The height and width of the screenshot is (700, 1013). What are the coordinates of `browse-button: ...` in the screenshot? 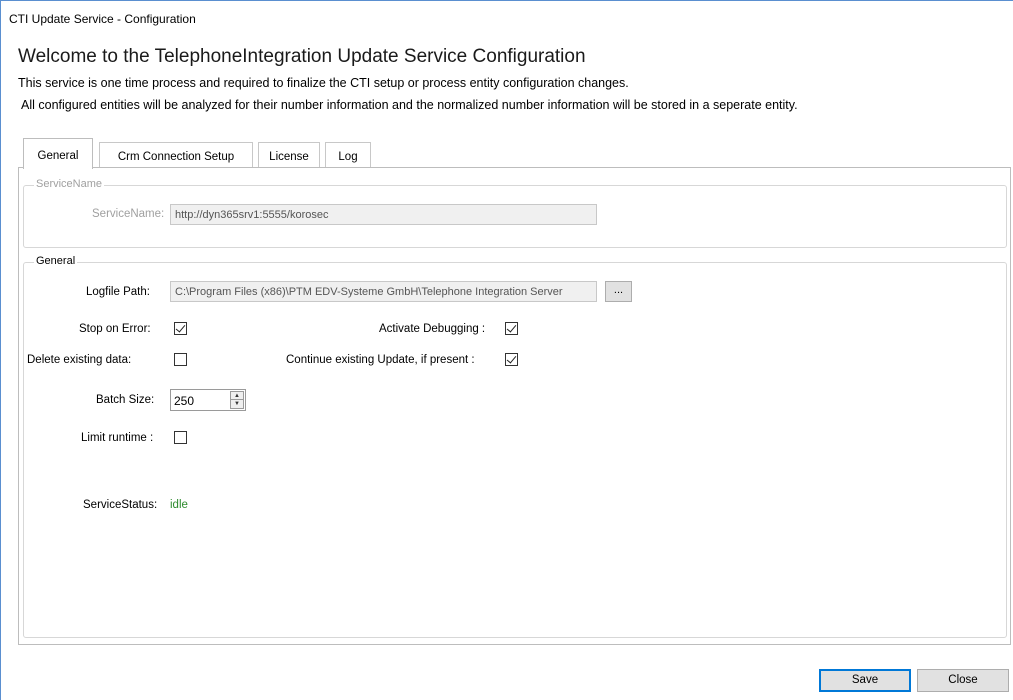 It's located at (618, 291).